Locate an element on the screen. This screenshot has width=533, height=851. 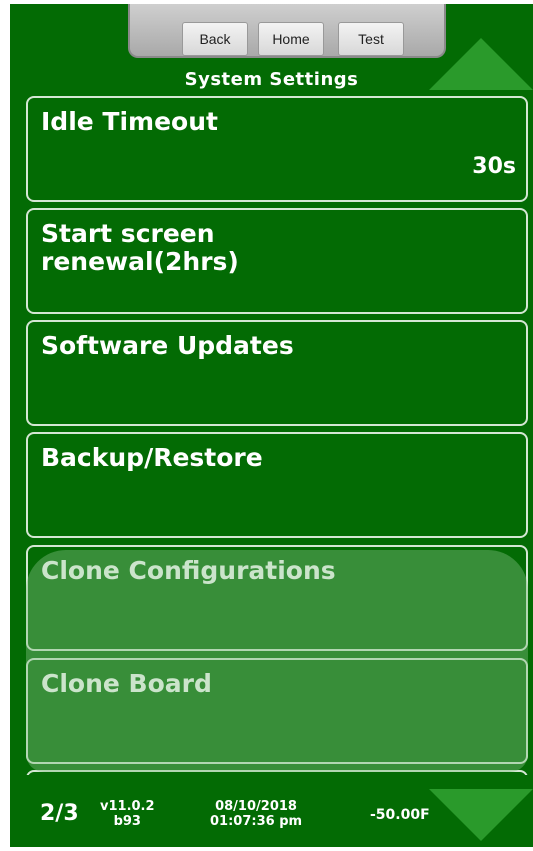
setting-label: Software Updates is located at coordinates (167, 345).